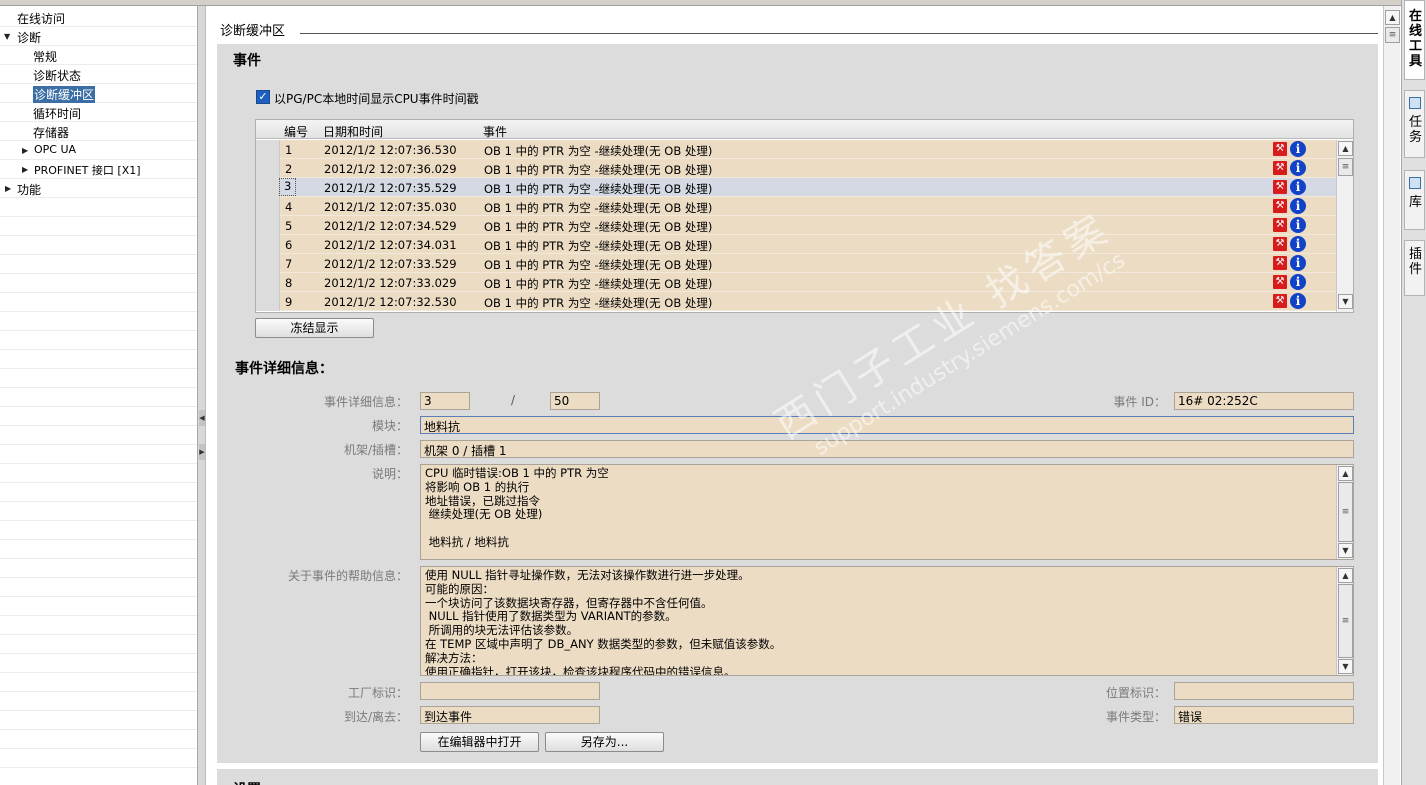 The width and height of the screenshot is (1426, 785). What do you see at coordinates (98, 36) in the screenshot?
I see `nav-item-diagnostics: ▼ 诊断` at bounding box center [98, 36].